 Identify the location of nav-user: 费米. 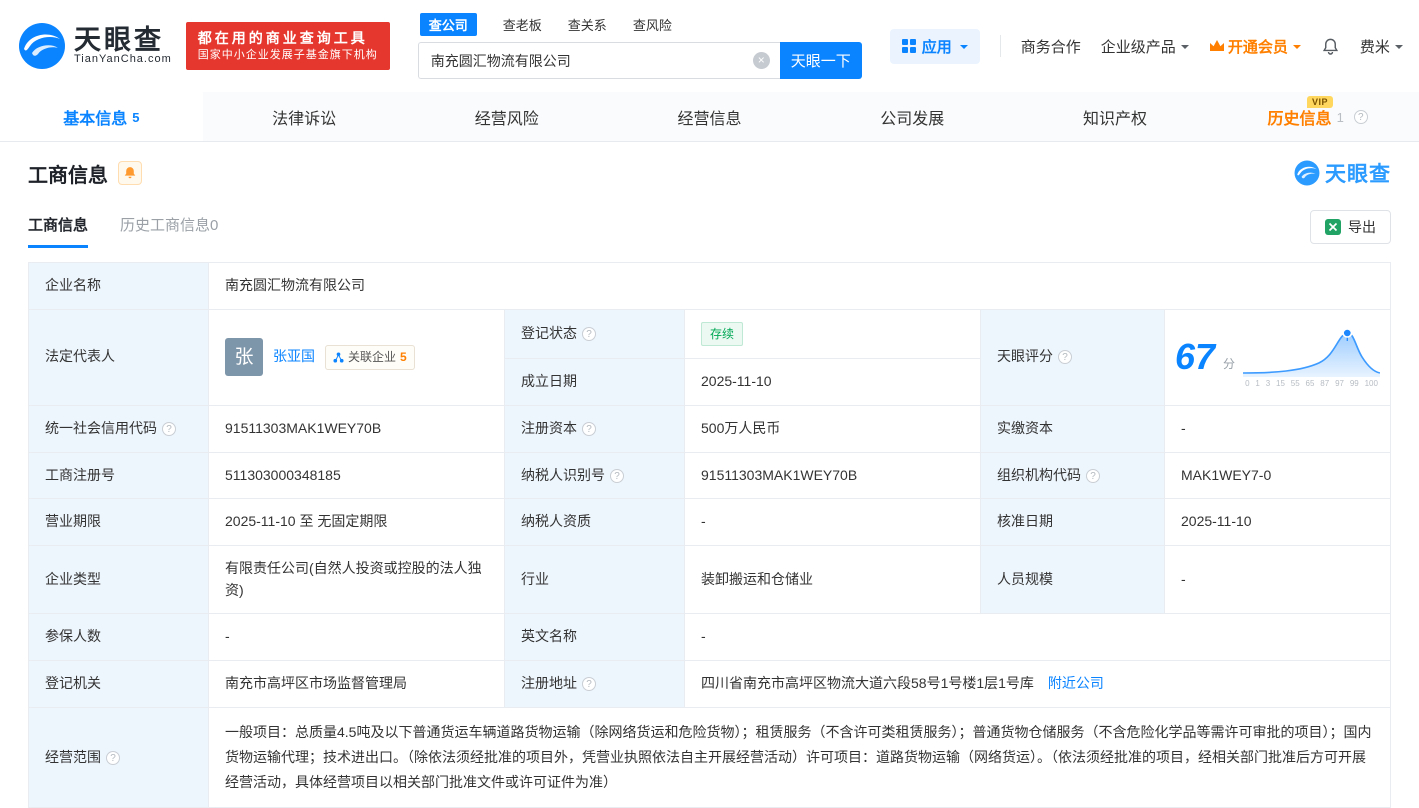
(1381, 46).